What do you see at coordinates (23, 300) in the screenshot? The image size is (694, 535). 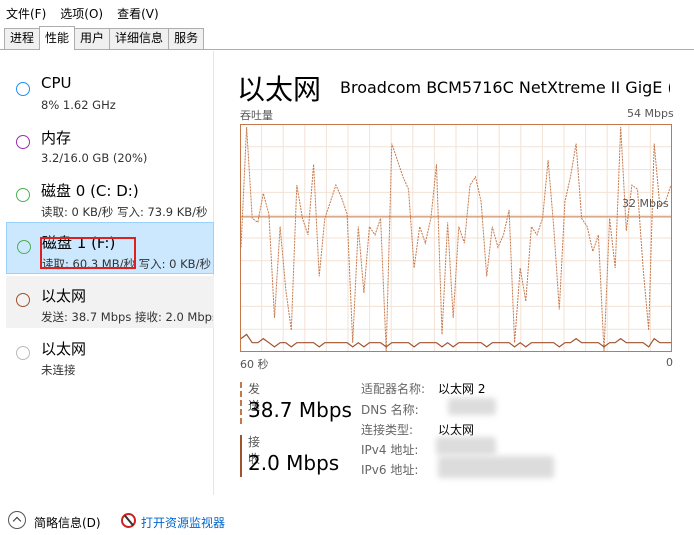 I see `ethernet-status-icon` at bounding box center [23, 300].